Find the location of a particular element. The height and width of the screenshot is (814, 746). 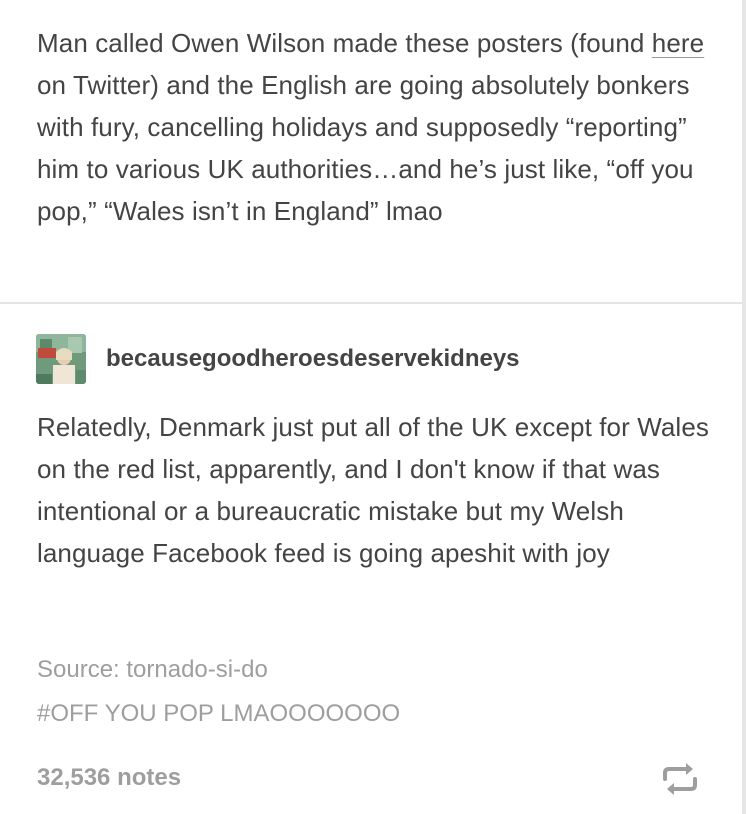

reblog-button is located at coordinates (680, 779).